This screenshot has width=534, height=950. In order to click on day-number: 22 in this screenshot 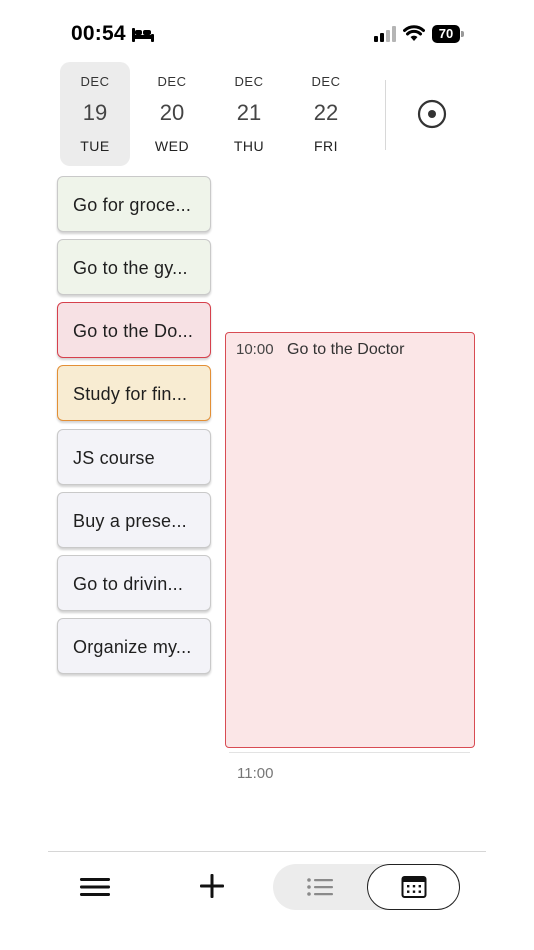, I will do `click(326, 112)`.